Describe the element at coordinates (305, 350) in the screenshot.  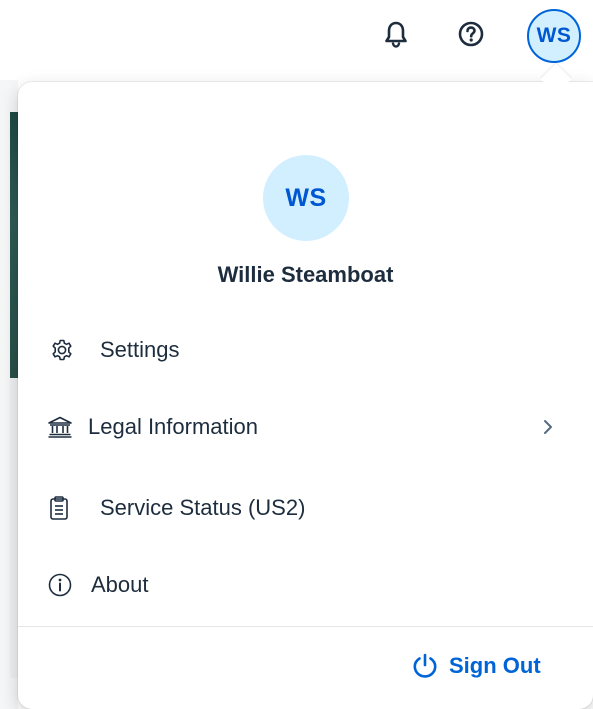
I see `menu-item-settings: Settings` at that location.